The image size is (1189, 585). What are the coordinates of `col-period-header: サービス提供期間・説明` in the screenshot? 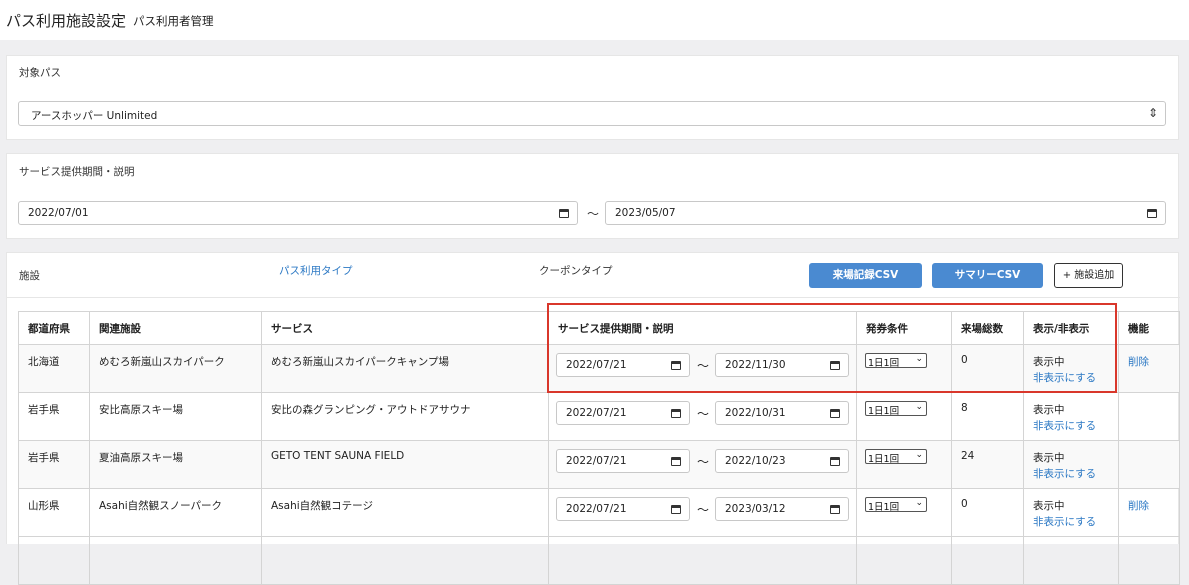 It's located at (702, 328).